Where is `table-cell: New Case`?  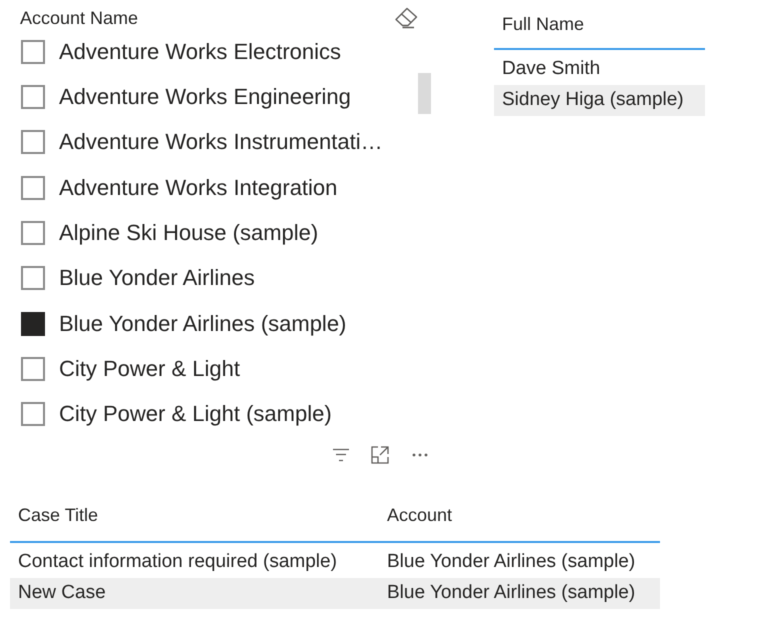
table-cell: New Case is located at coordinates (194, 593).